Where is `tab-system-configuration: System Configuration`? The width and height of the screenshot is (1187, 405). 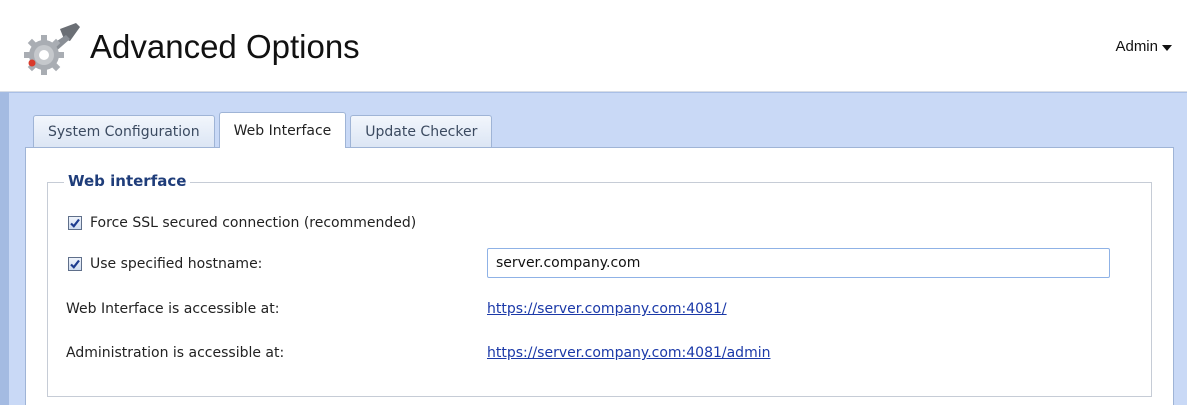
tab-system-configuration: System Configuration is located at coordinates (124, 131).